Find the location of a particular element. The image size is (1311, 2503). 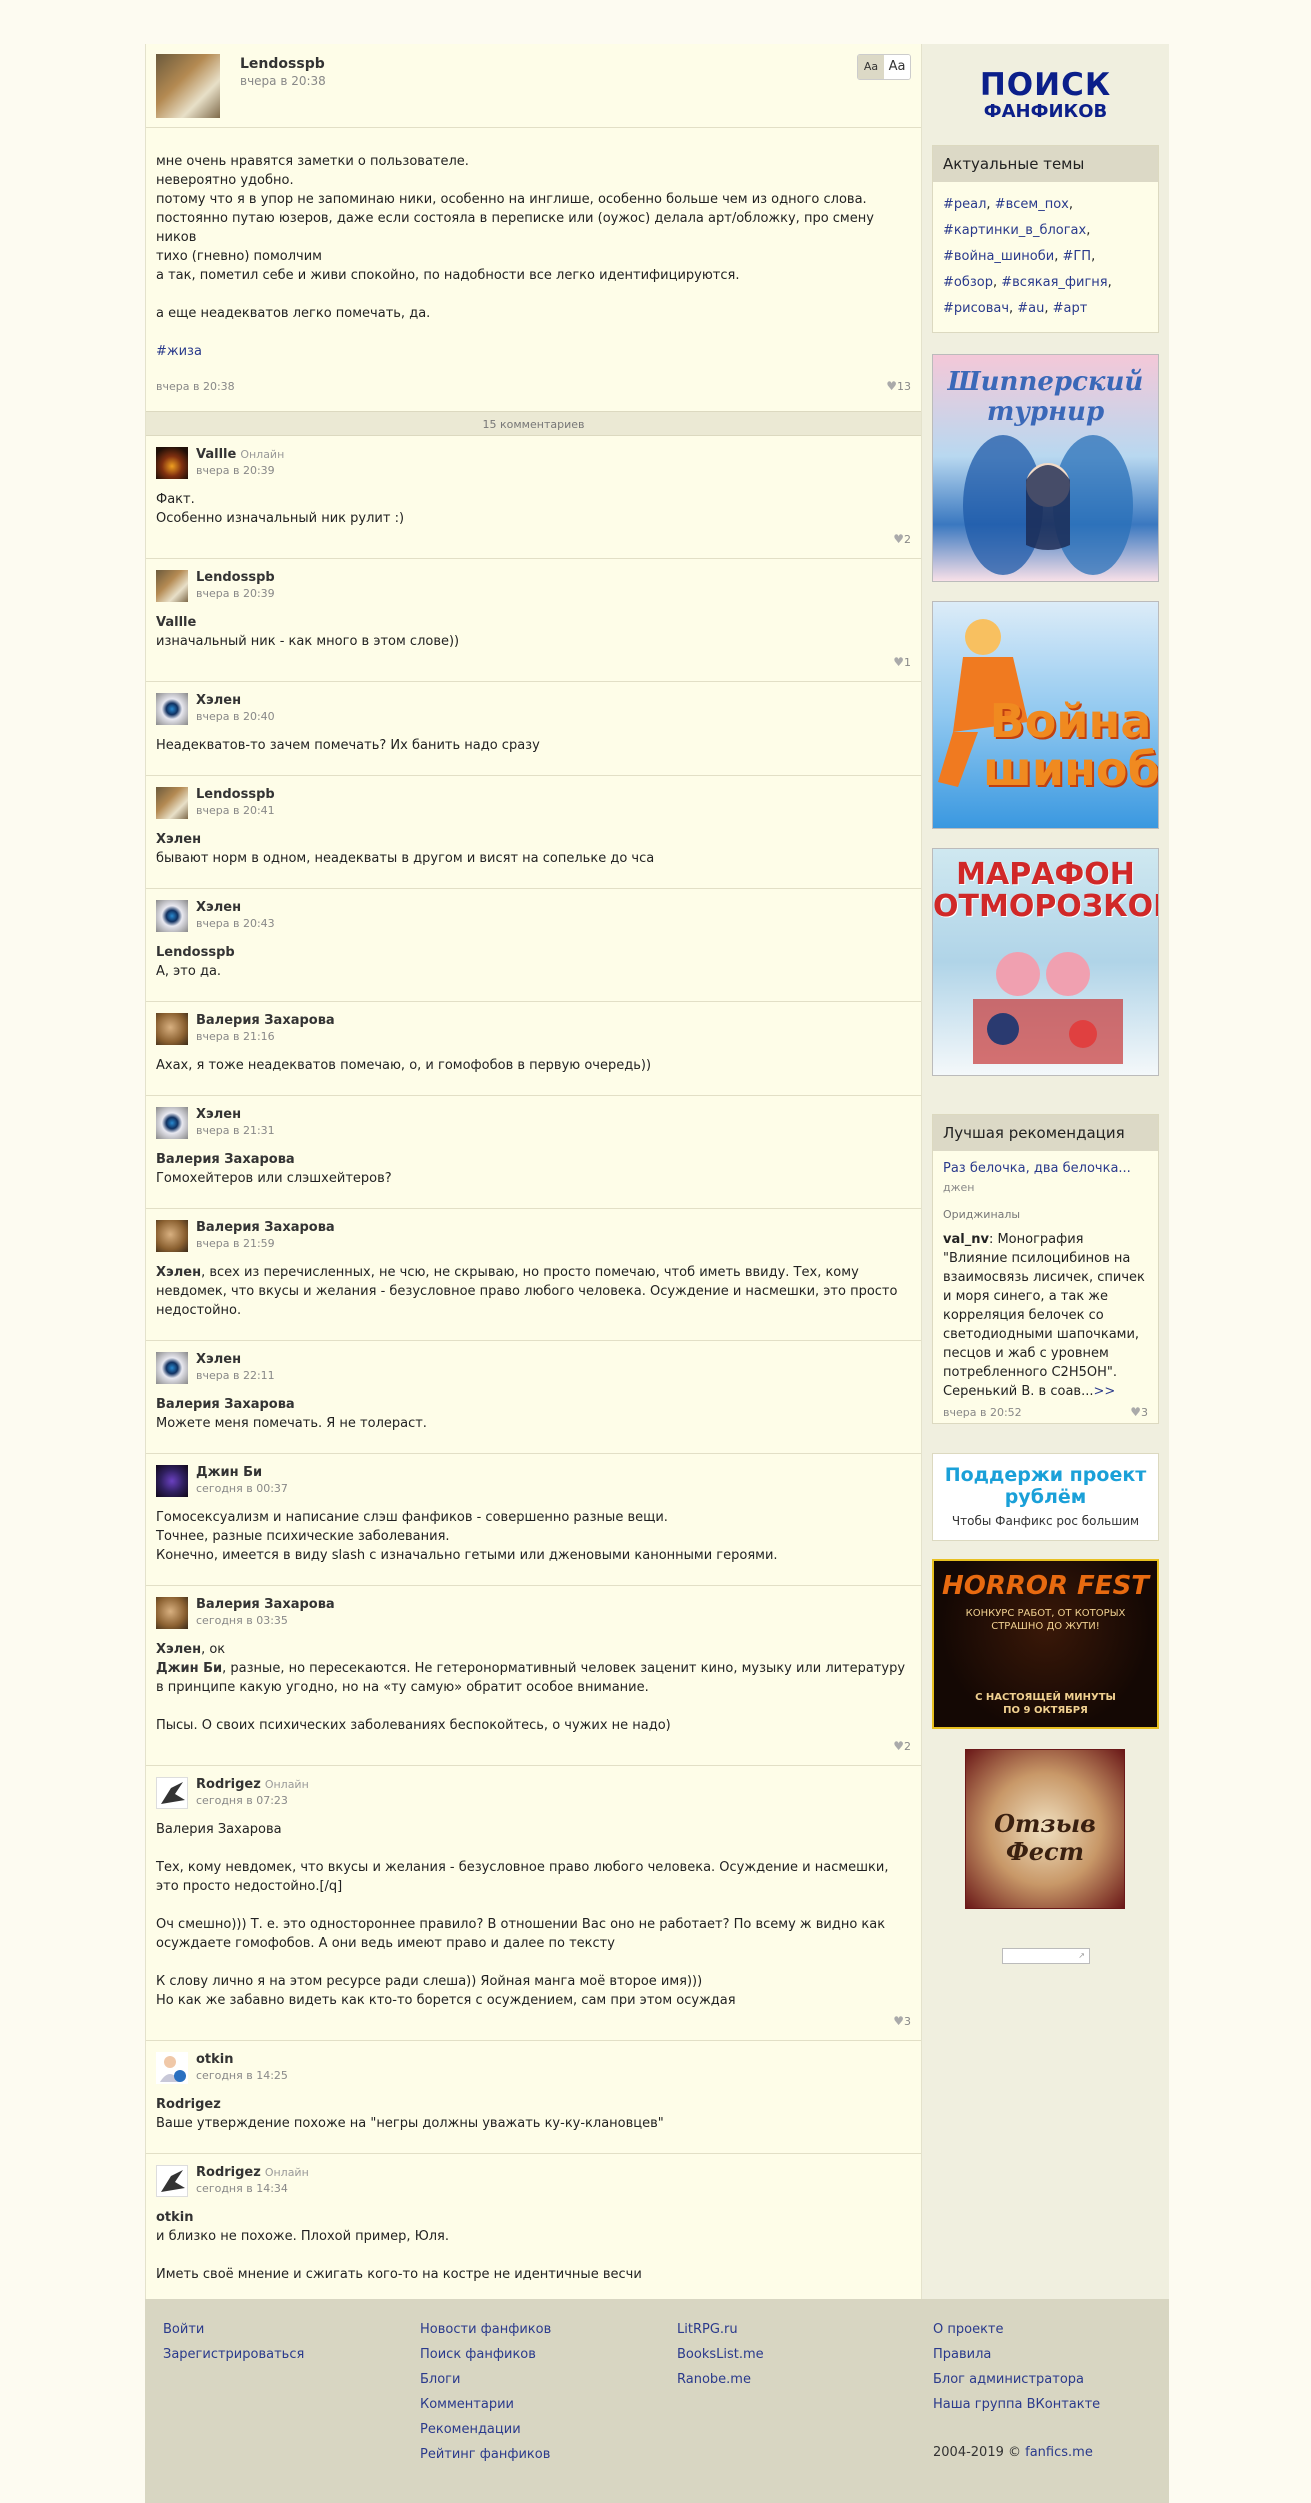

footer-link: Рейтинг фанфиков is located at coordinates (485, 2454).